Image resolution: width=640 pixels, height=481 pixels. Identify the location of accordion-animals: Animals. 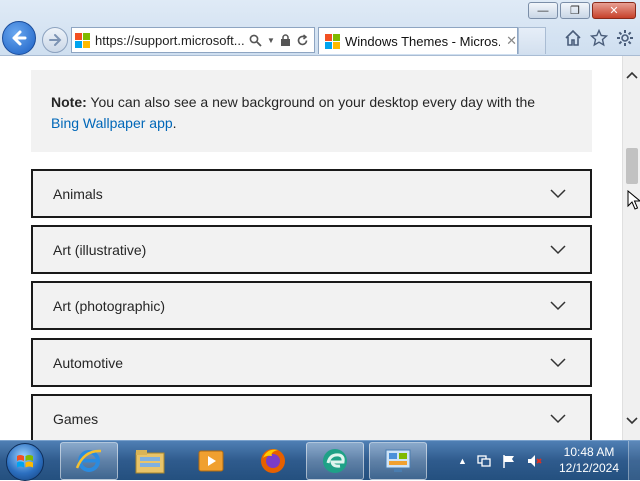
(311, 193).